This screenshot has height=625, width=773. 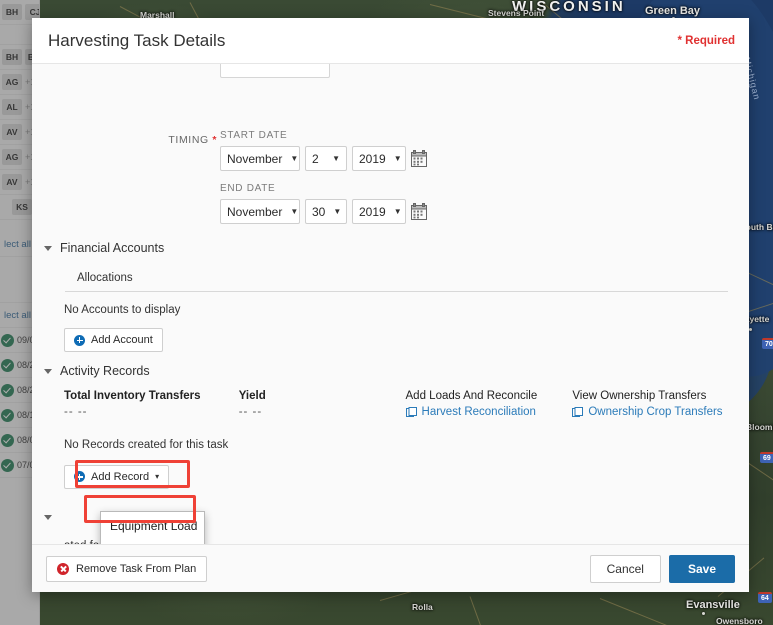 What do you see at coordinates (390, 248) in the screenshot?
I see `financial-accounts-header: Financial Accounts` at bounding box center [390, 248].